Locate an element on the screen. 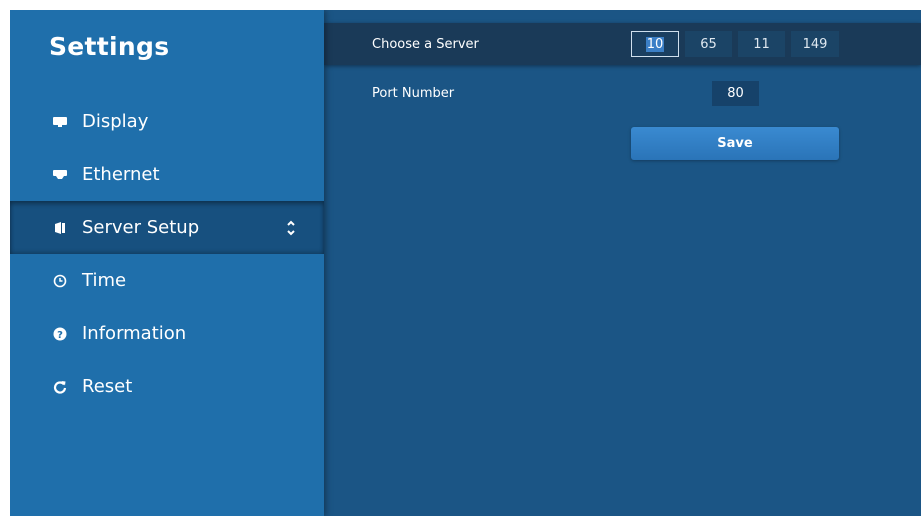 The width and height of the screenshot is (921, 516). sidebar-item-reset: Reset is located at coordinates (167, 386).